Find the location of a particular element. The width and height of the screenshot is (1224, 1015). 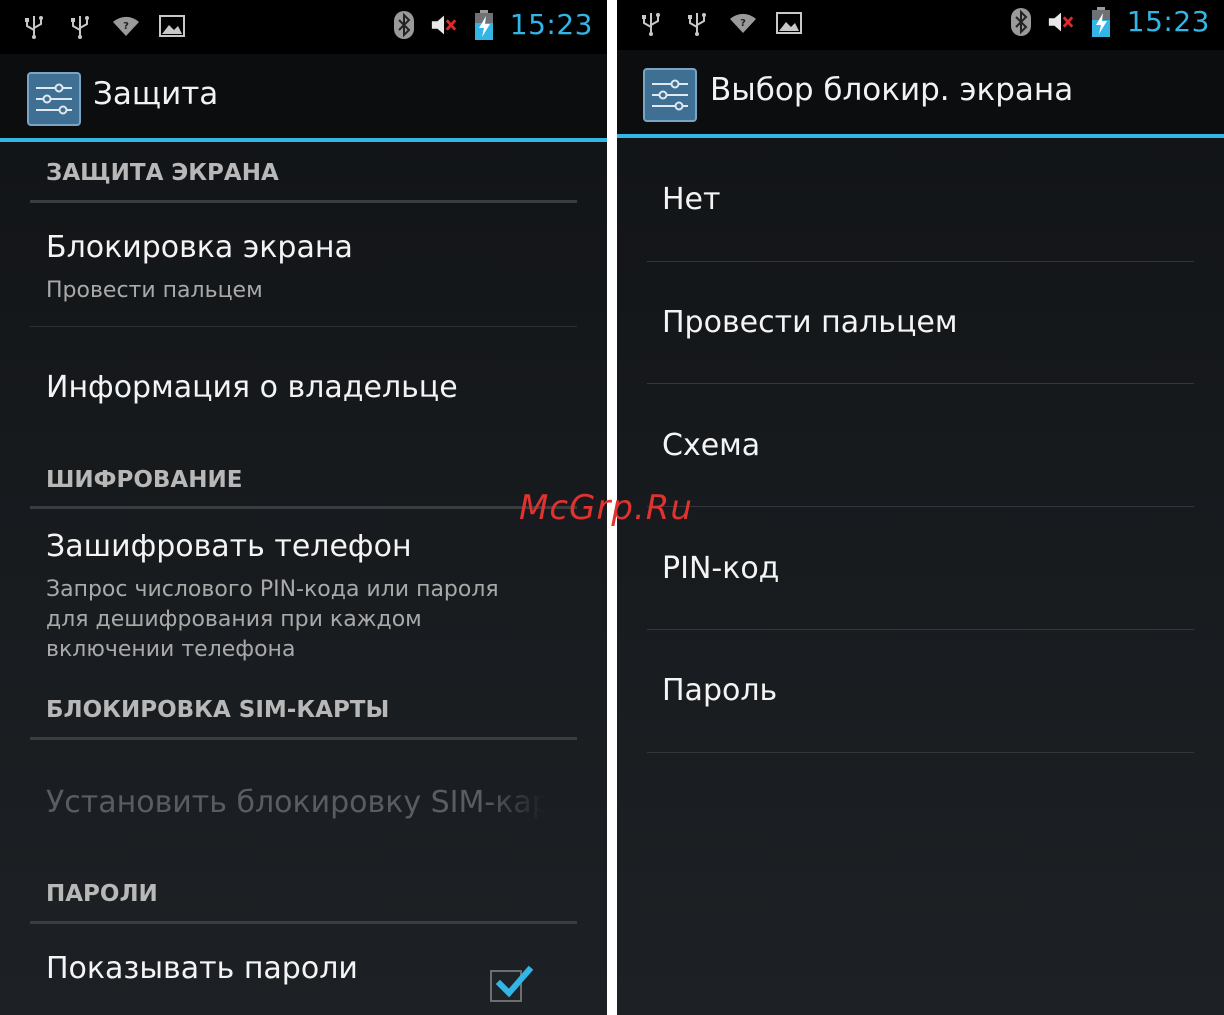

page-title: Выбор блокир. экрана is located at coordinates (892, 90).